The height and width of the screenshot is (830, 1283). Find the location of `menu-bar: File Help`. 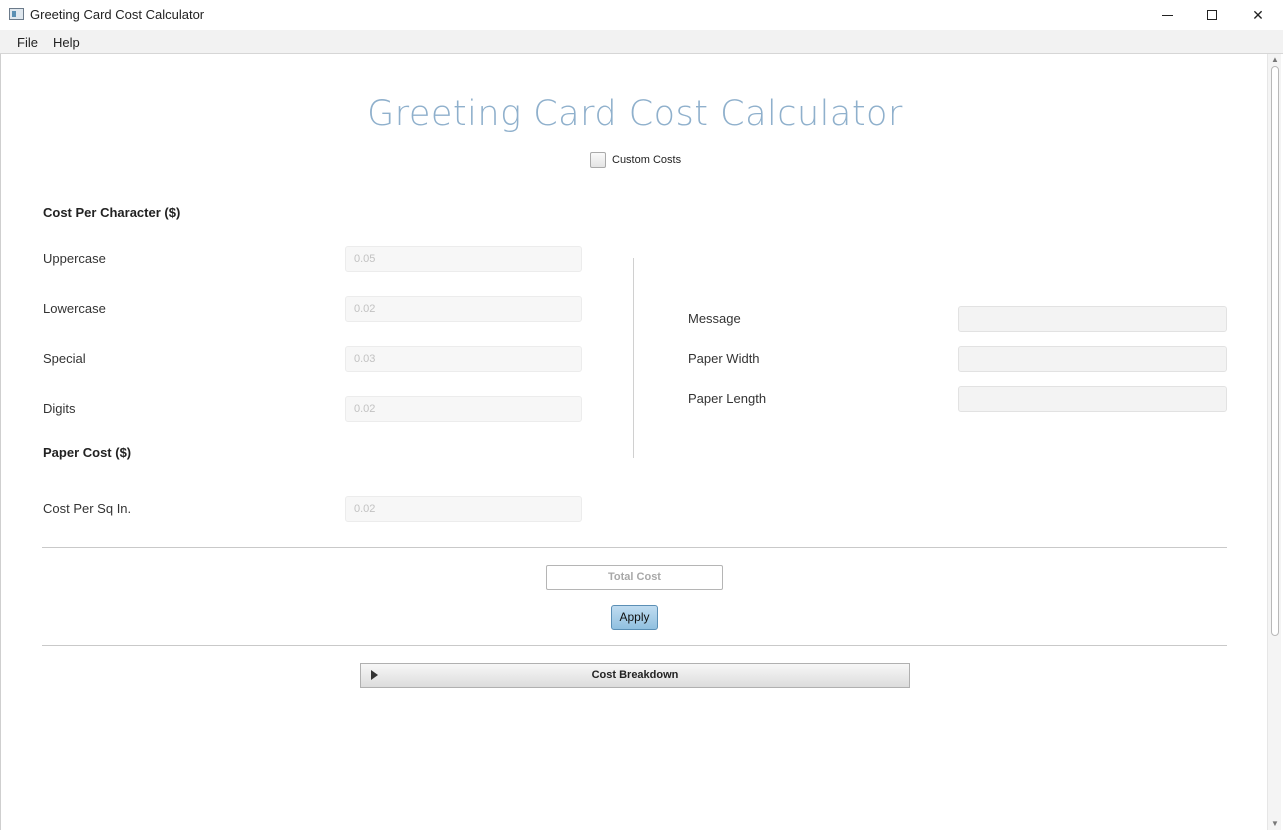

menu-bar: File Help is located at coordinates (641, 42).